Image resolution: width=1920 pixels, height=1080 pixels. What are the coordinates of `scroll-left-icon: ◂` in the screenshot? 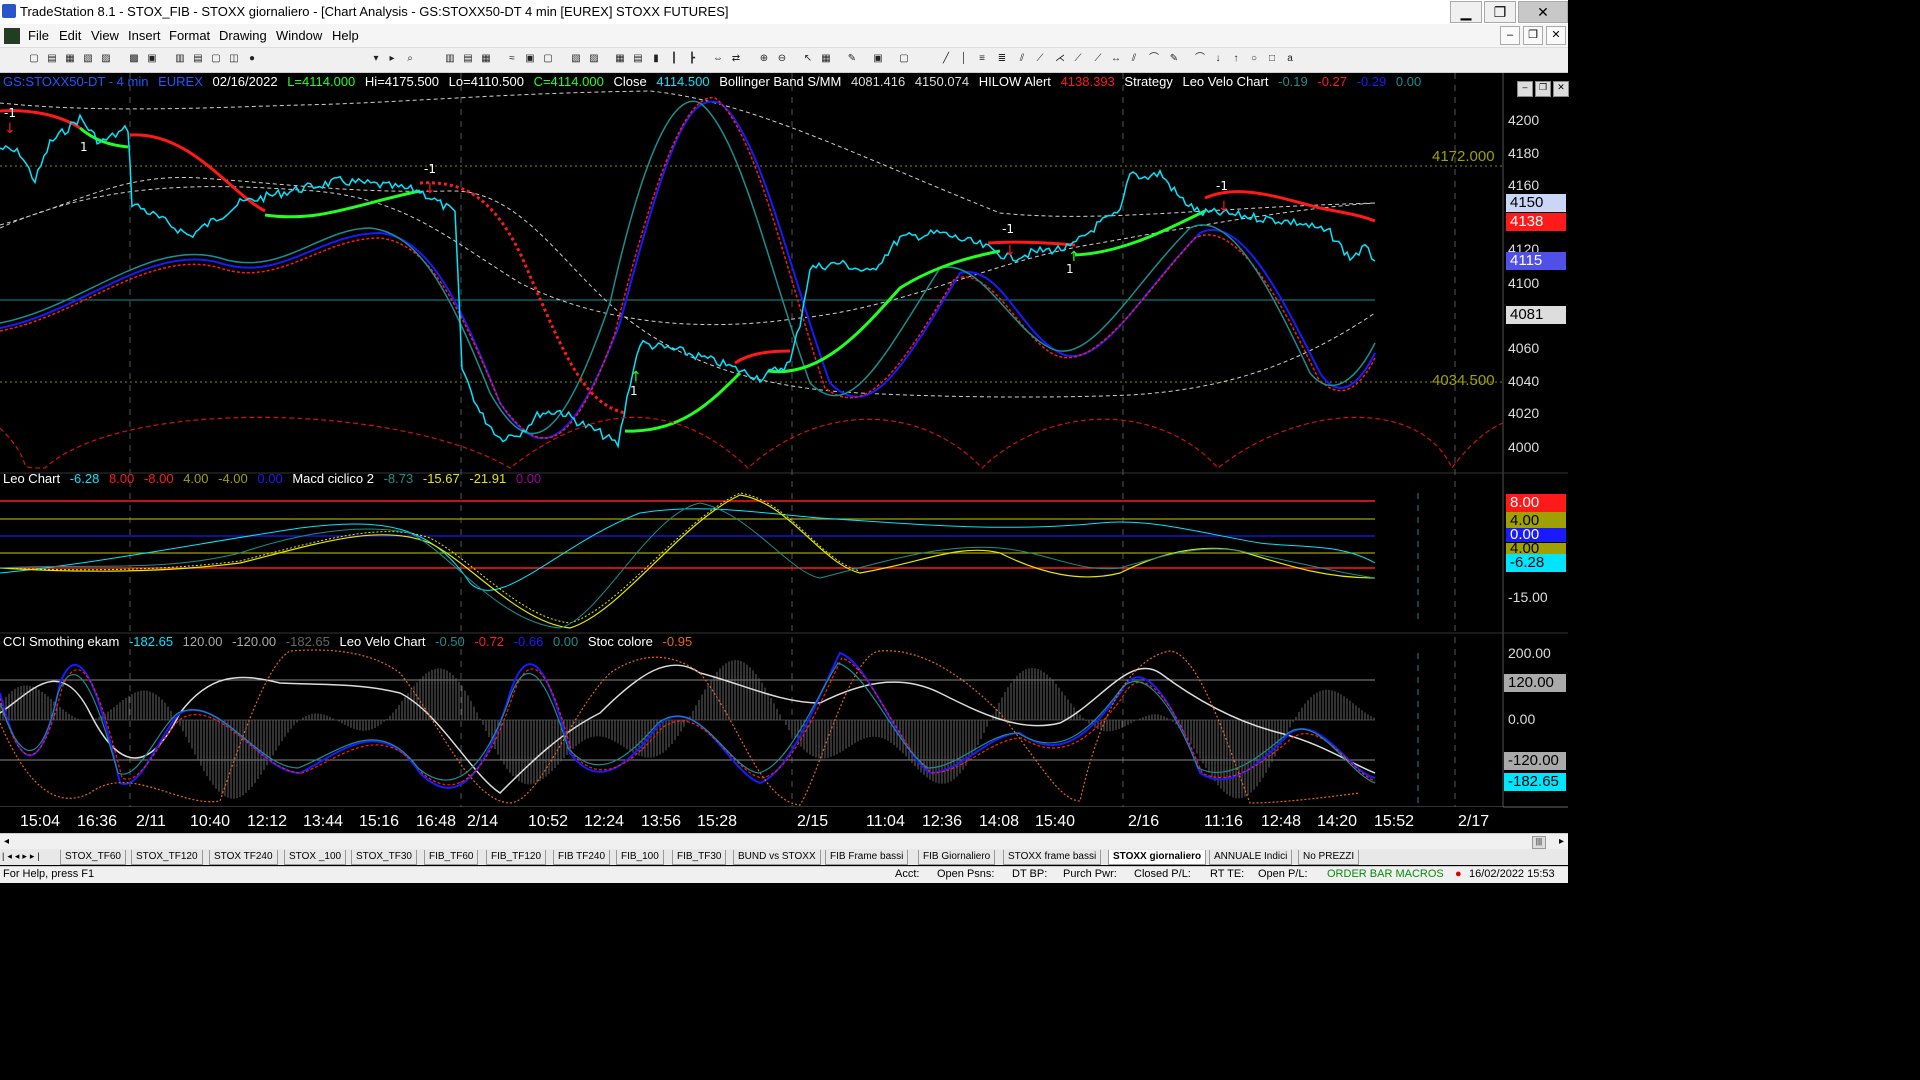 It's located at (6, 841).